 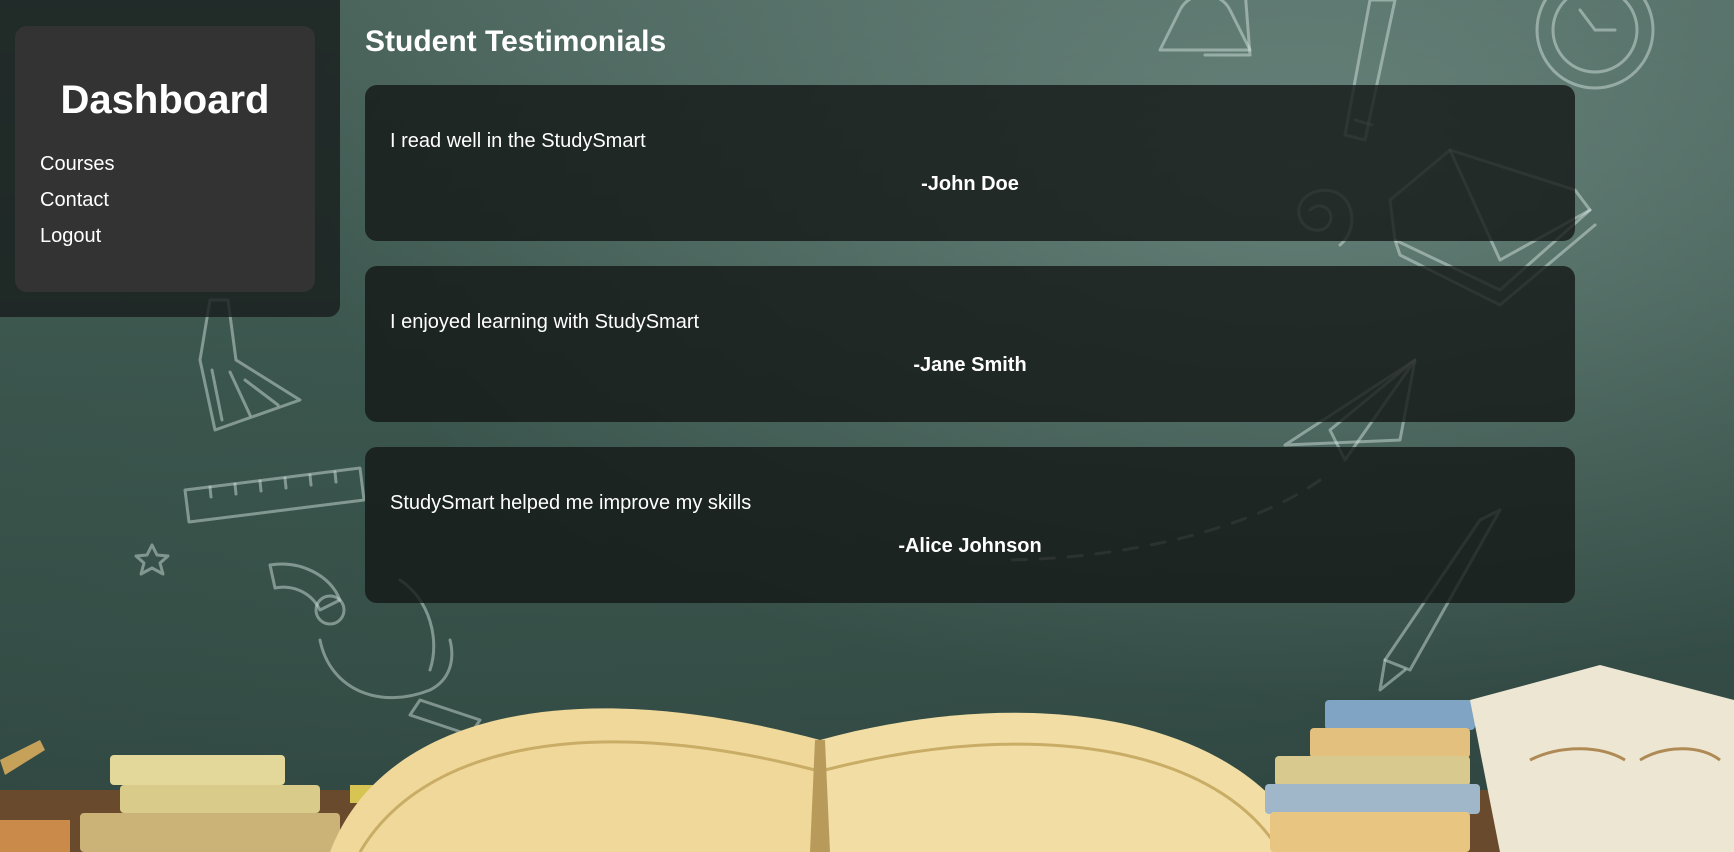 I want to click on testimonial-author: -John Doe, so click(x=970, y=184).